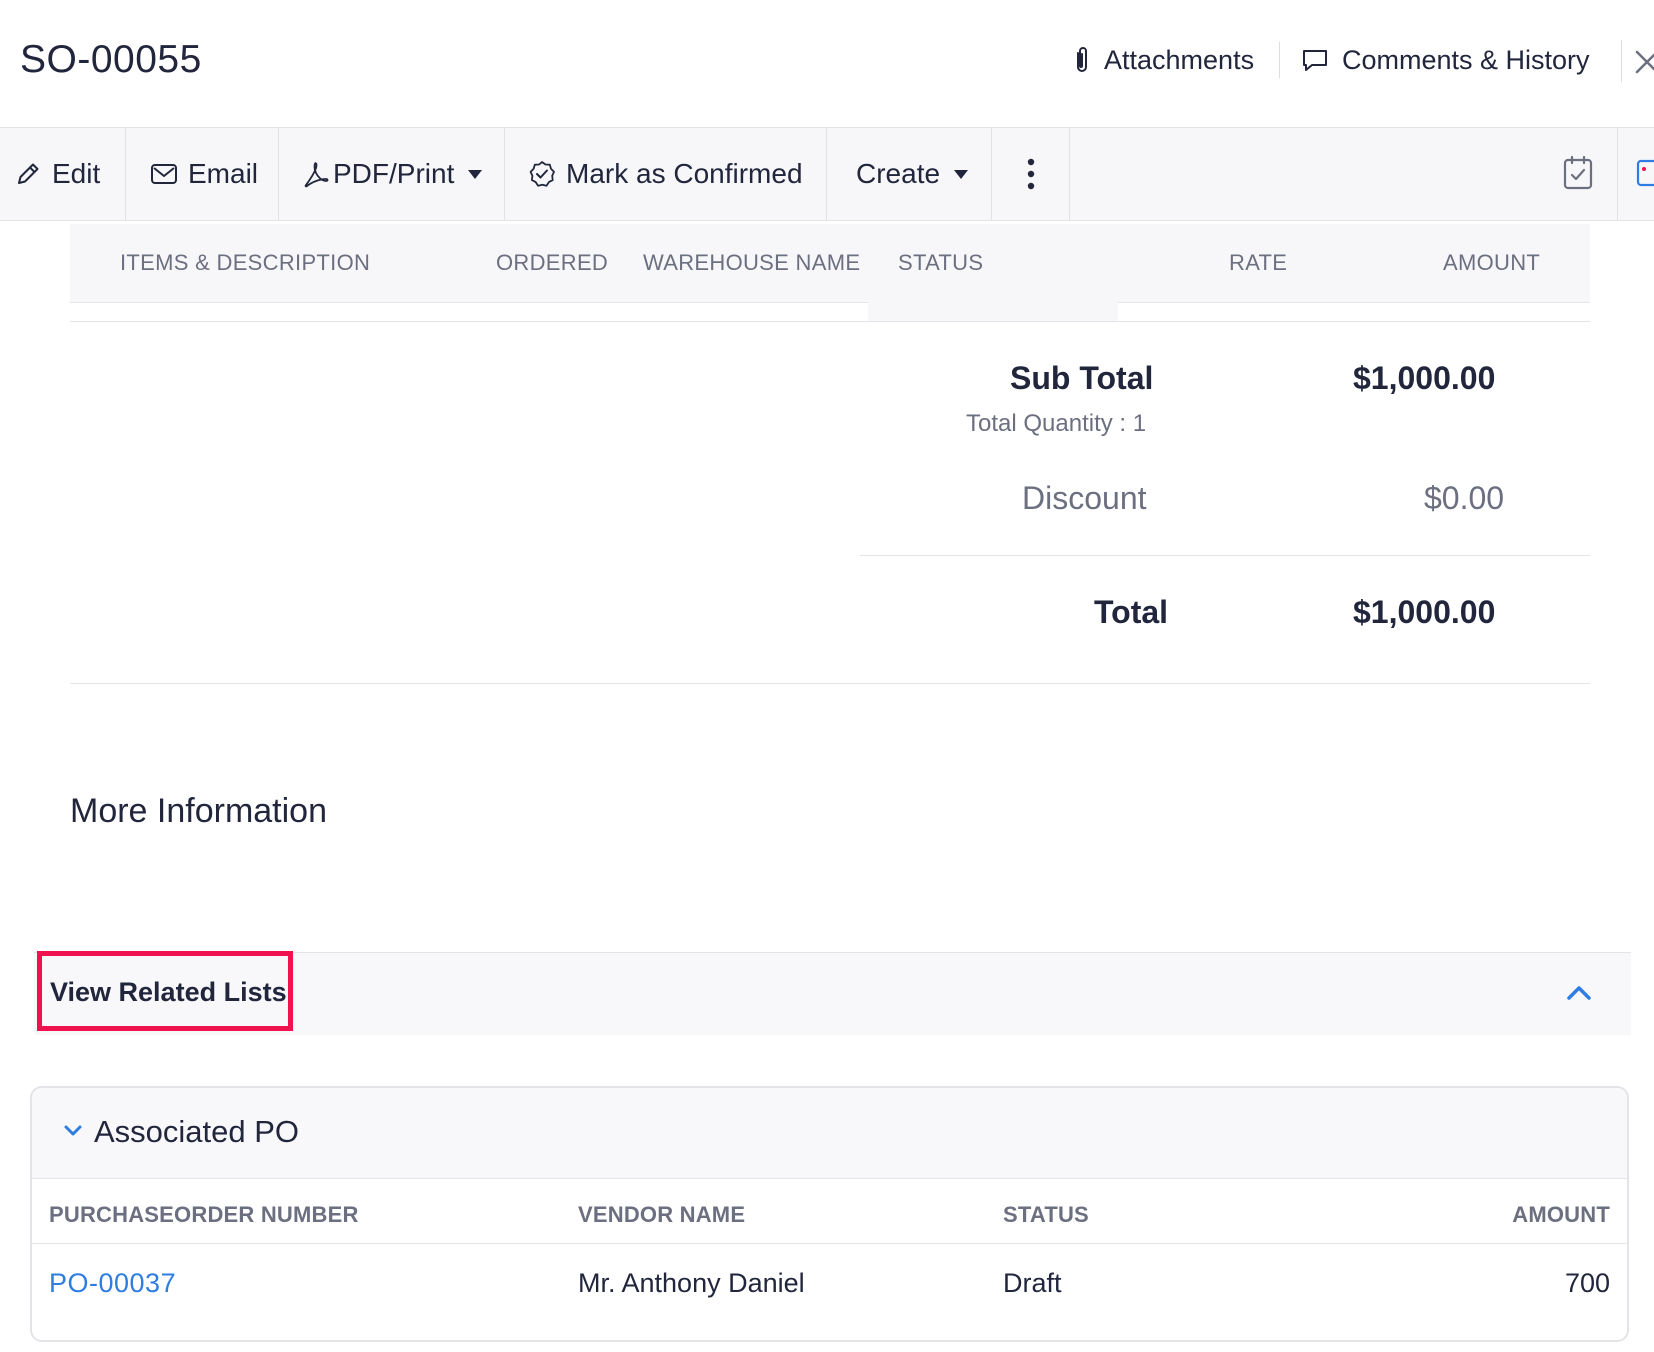  What do you see at coordinates (197, 1131) in the screenshot?
I see `associated-po-title: Associated PO` at bounding box center [197, 1131].